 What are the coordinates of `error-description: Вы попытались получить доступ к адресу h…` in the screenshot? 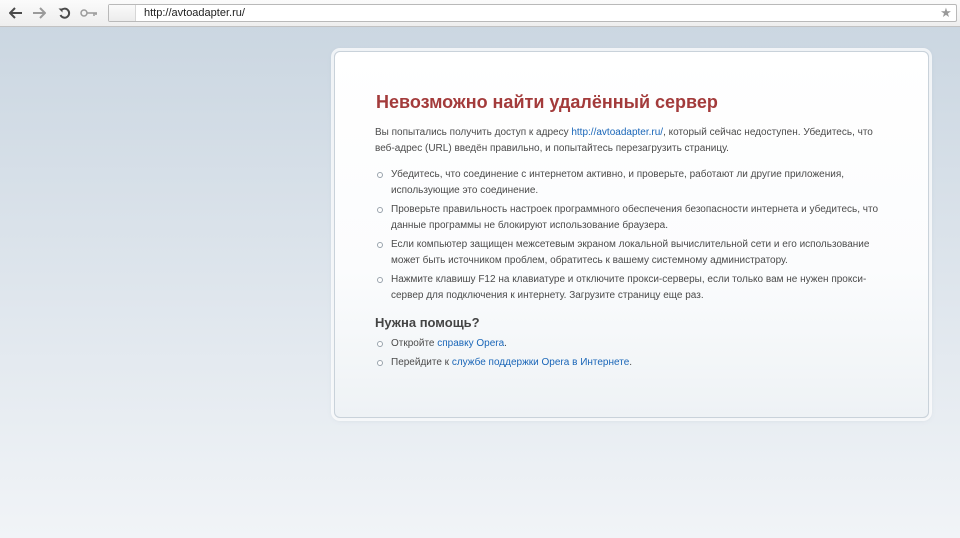 It's located at (635, 141).